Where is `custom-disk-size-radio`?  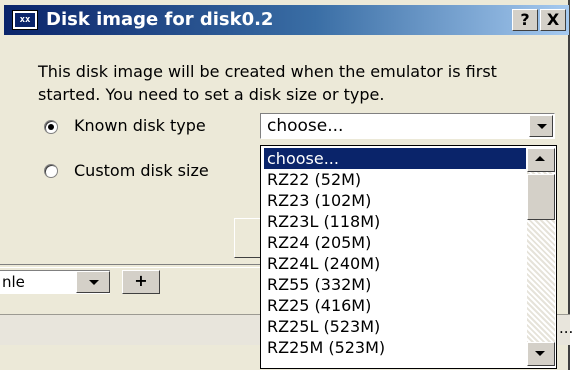 custom-disk-size-radio is located at coordinates (51, 171).